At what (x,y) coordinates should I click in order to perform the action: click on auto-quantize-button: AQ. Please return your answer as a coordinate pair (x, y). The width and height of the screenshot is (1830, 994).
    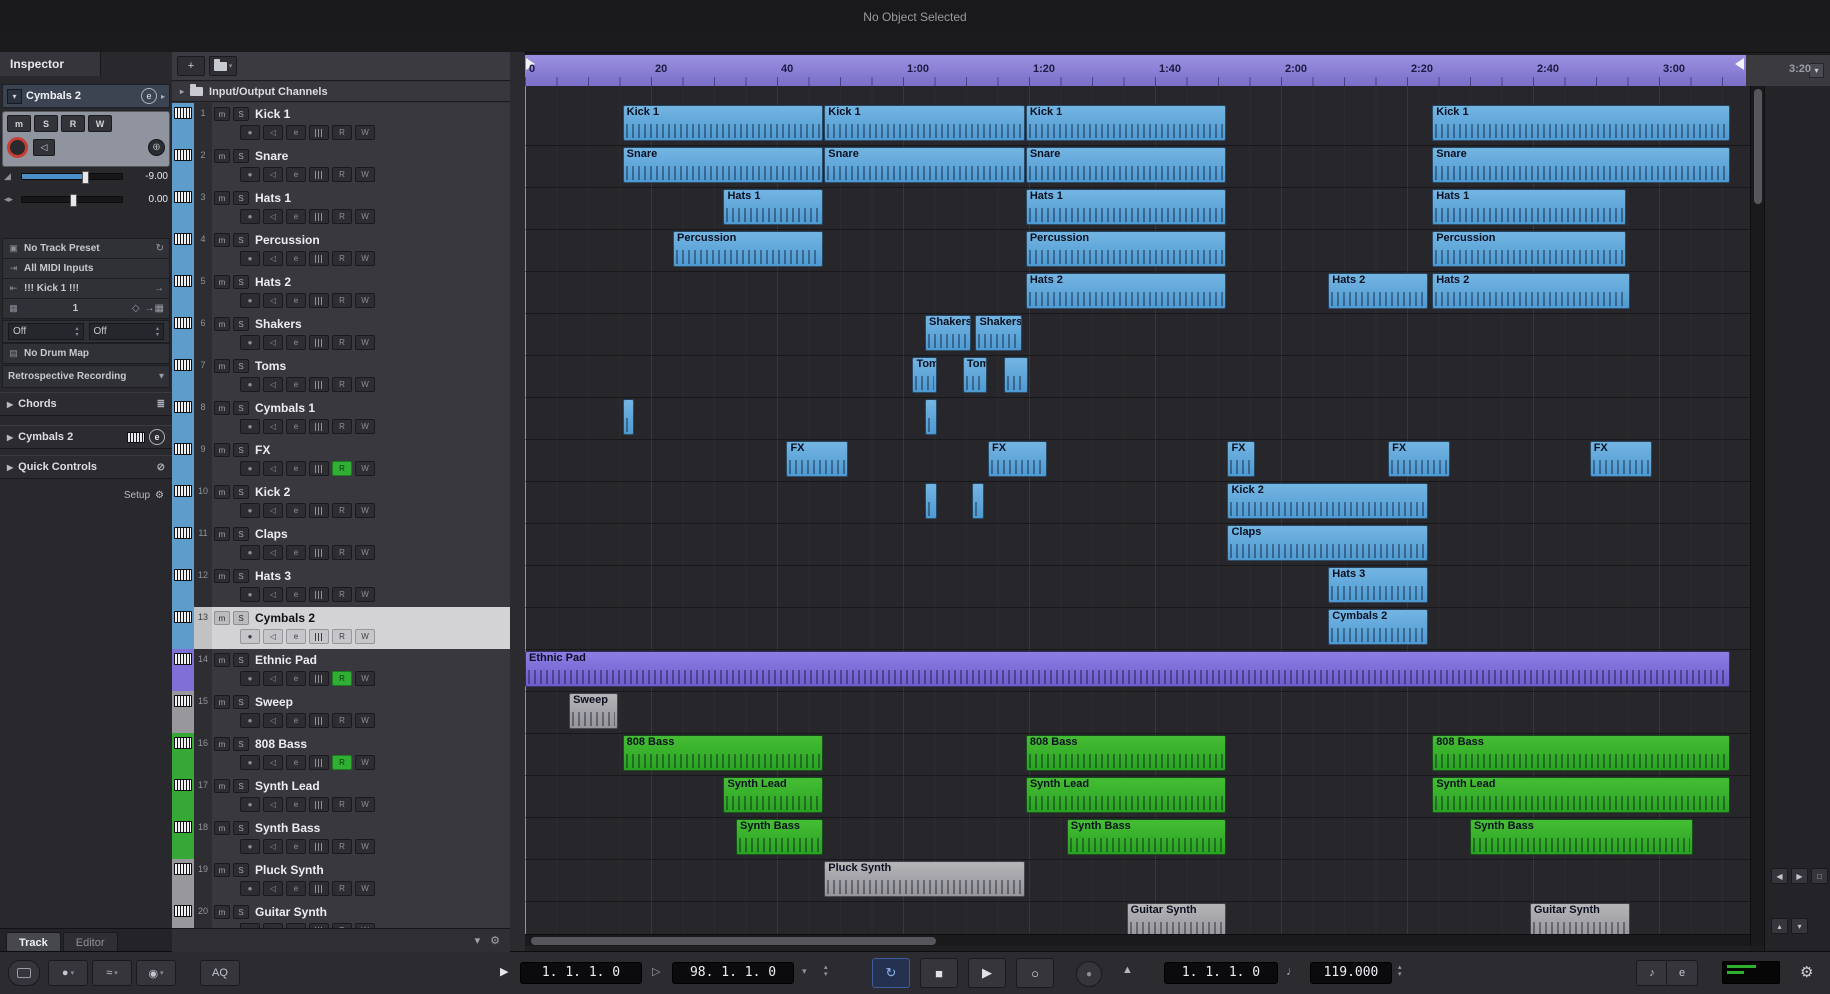
    Looking at the image, I should click on (220, 973).